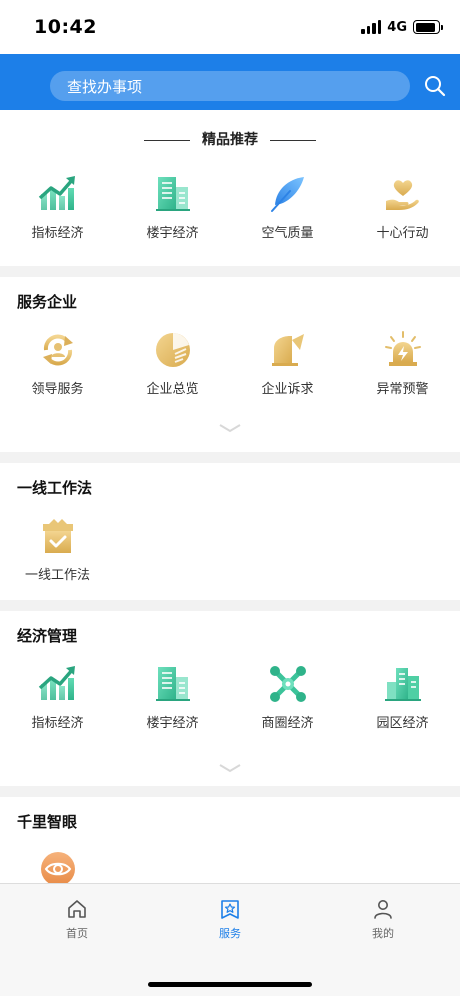 This screenshot has width=460, height=996. I want to click on battery-icon, so click(428, 27).